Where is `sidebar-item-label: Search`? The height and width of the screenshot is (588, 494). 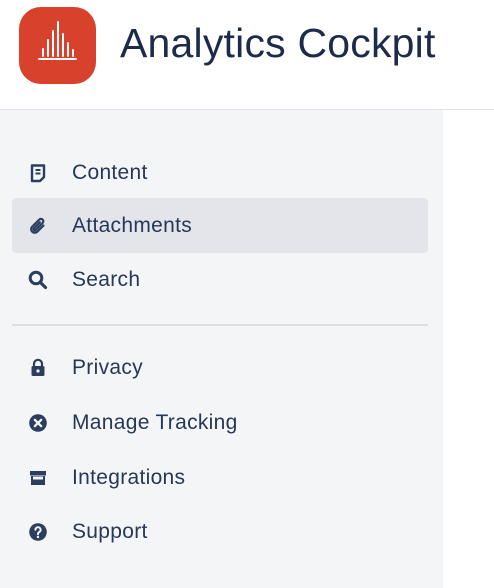 sidebar-item-label: Search is located at coordinates (106, 279).